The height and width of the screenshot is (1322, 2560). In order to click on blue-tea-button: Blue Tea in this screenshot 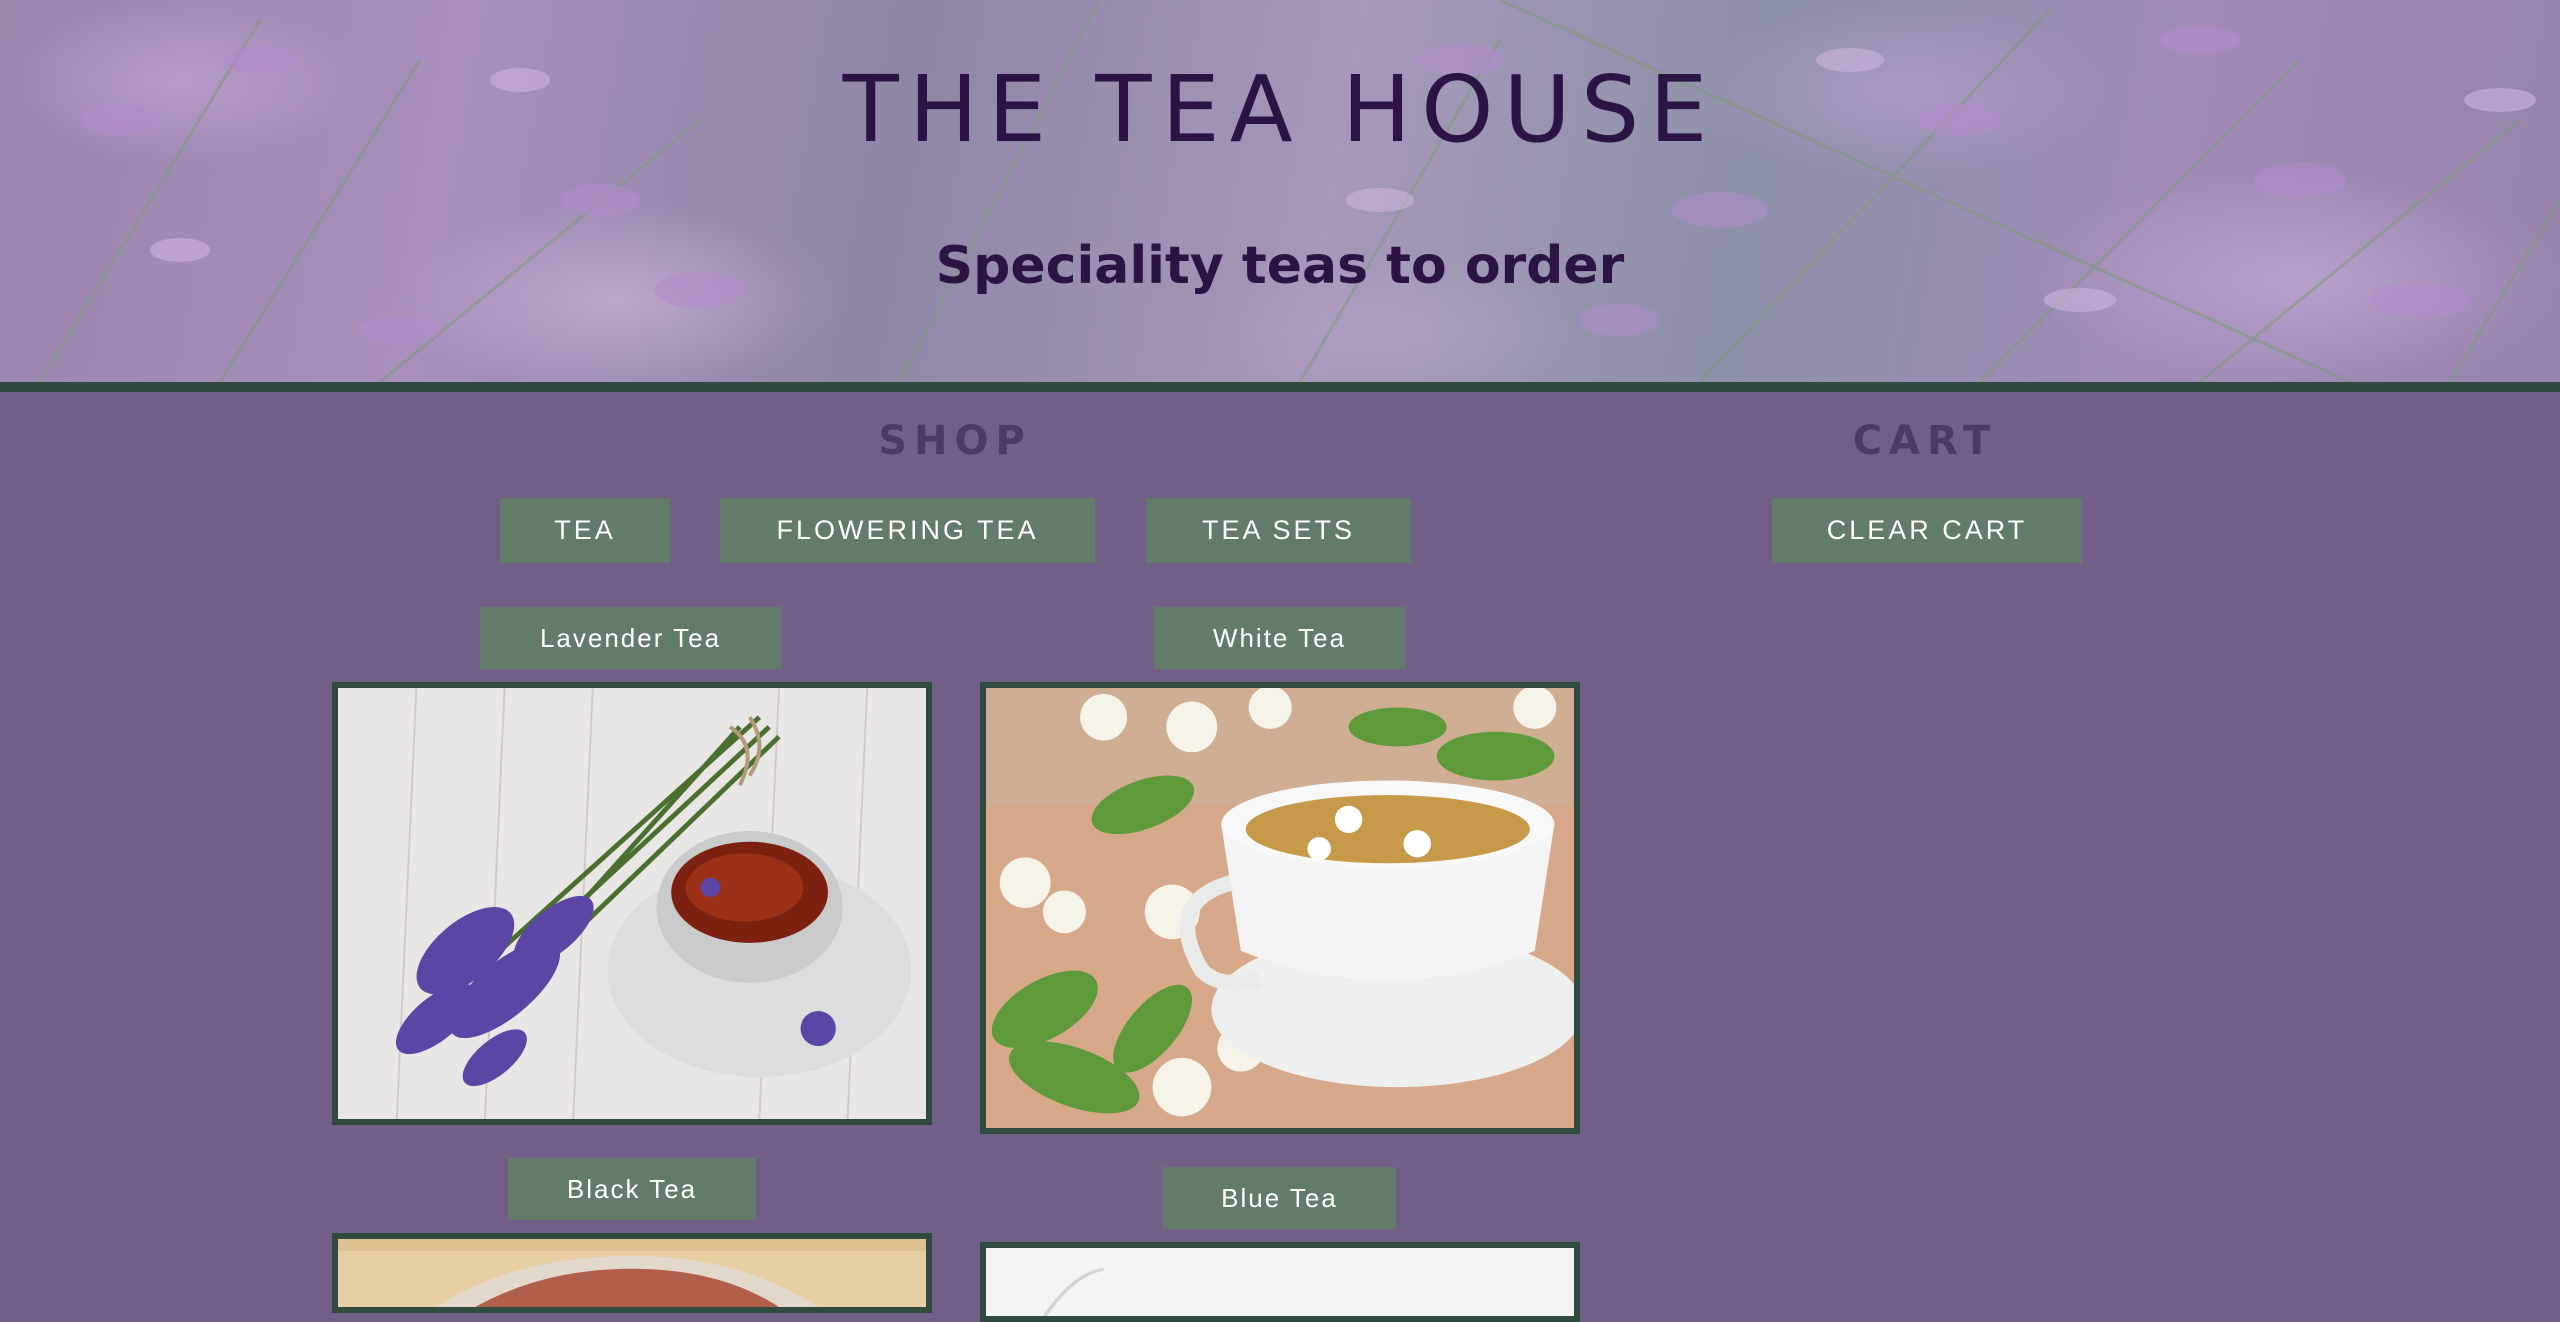, I will do `click(1279, 1198)`.